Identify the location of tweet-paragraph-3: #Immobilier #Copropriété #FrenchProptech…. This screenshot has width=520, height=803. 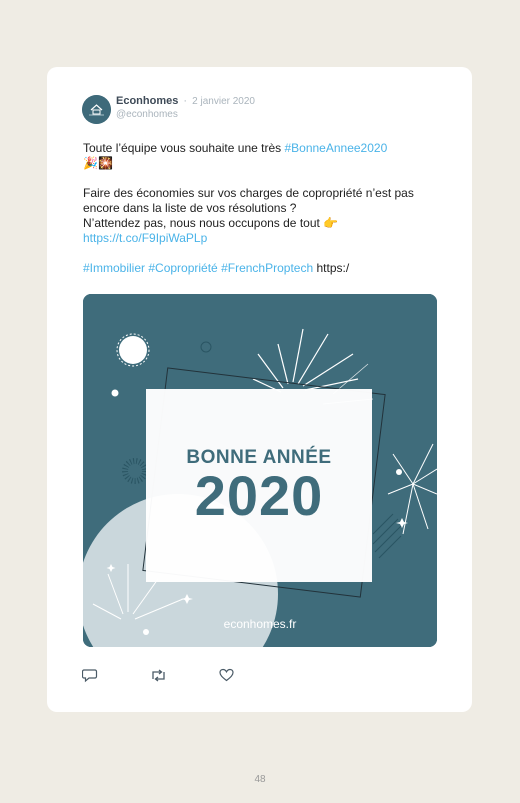
(260, 268).